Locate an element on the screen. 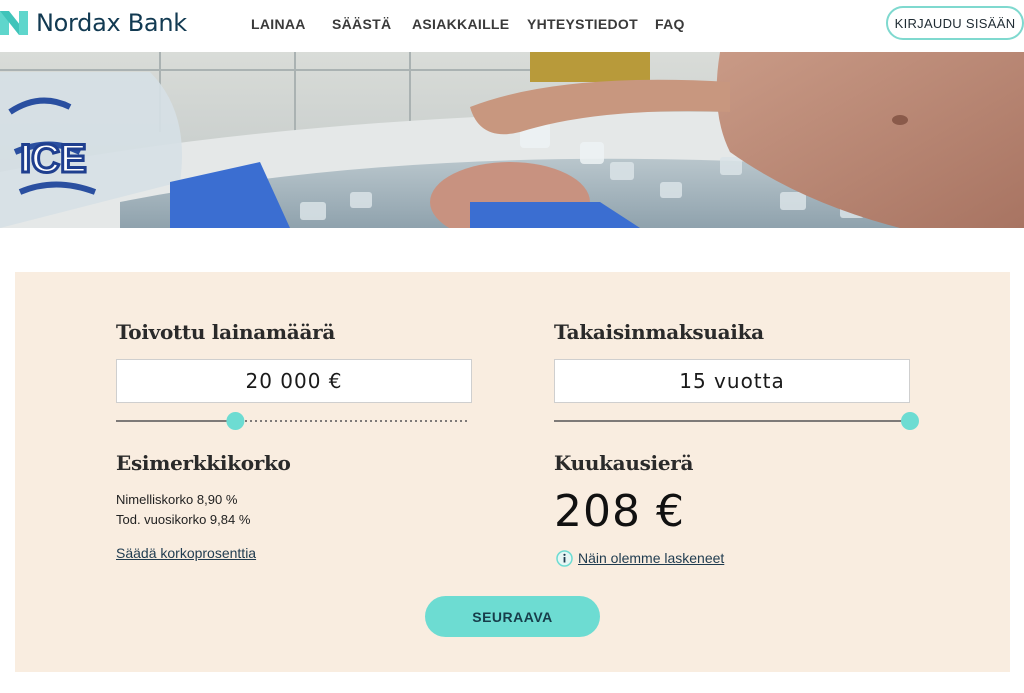 The image size is (1024, 693). amount-label: Toivottu lainamäärä is located at coordinates (225, 332).